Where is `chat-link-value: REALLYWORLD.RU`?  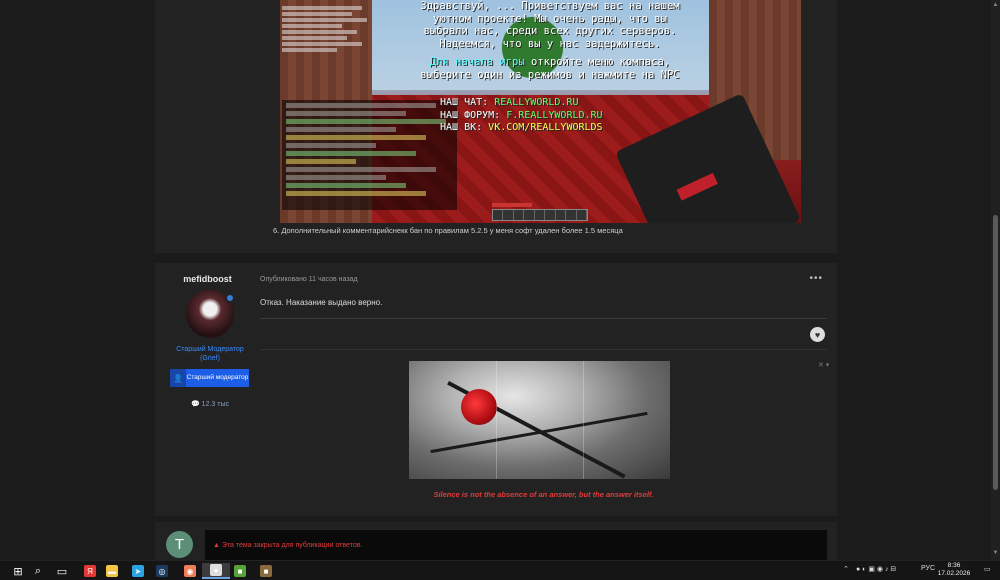
chat-link-value: REALLYWORLD.RU is located at coordinates (536, 102).